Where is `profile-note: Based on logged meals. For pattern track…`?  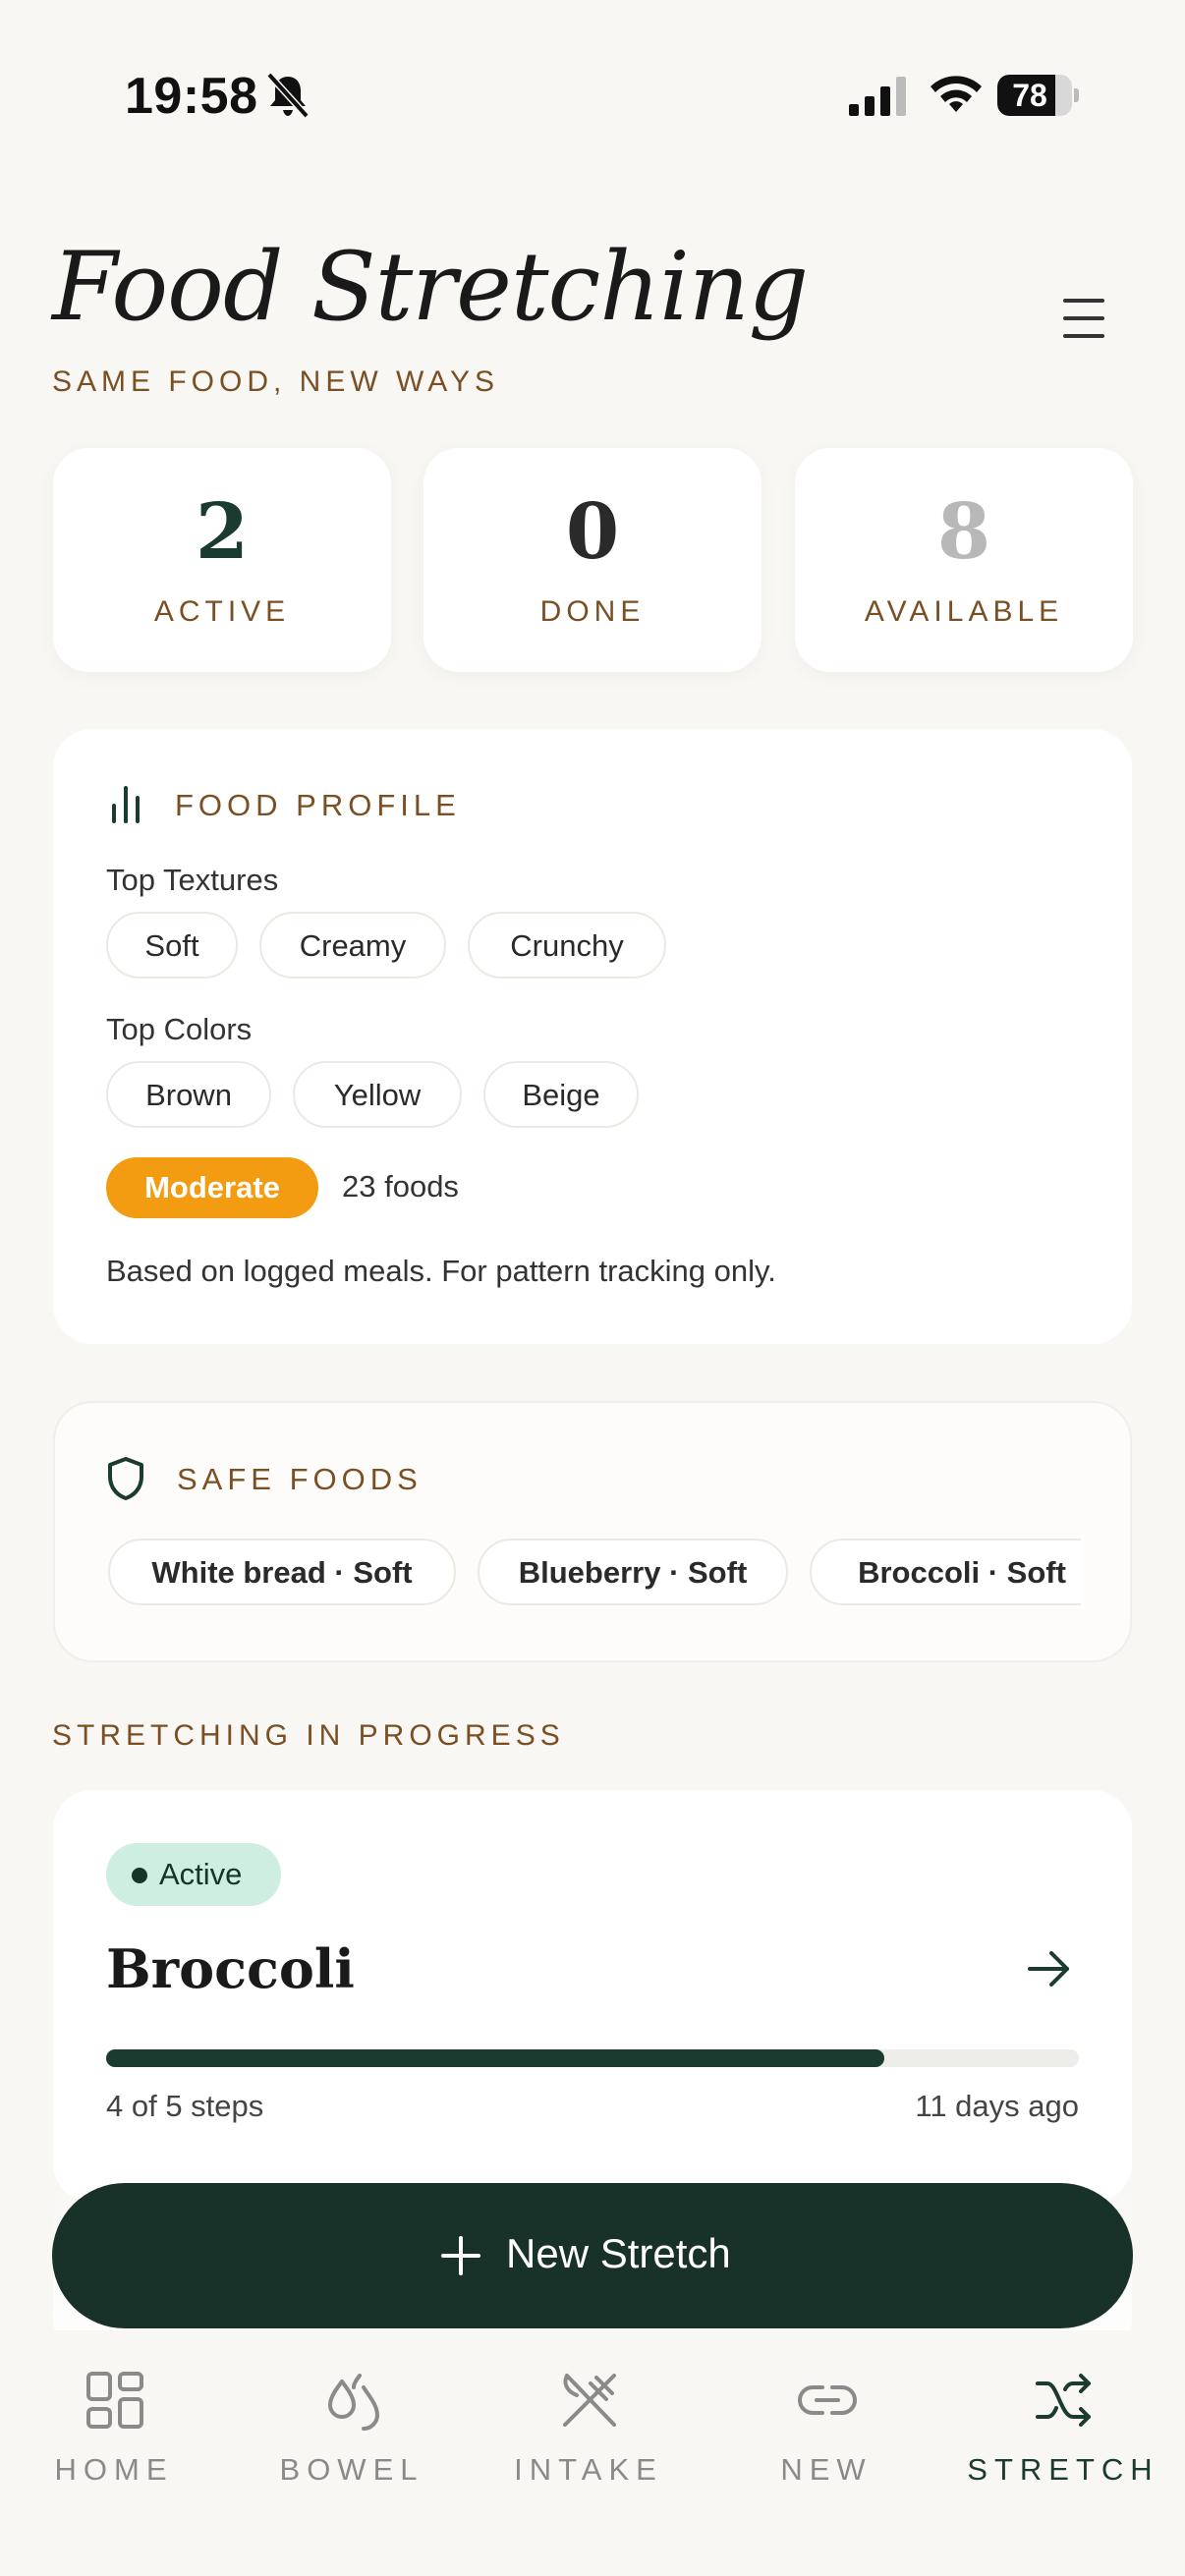 profile-note: Based on logged meals. For pattern track… is located at coordinates (441, 1271).